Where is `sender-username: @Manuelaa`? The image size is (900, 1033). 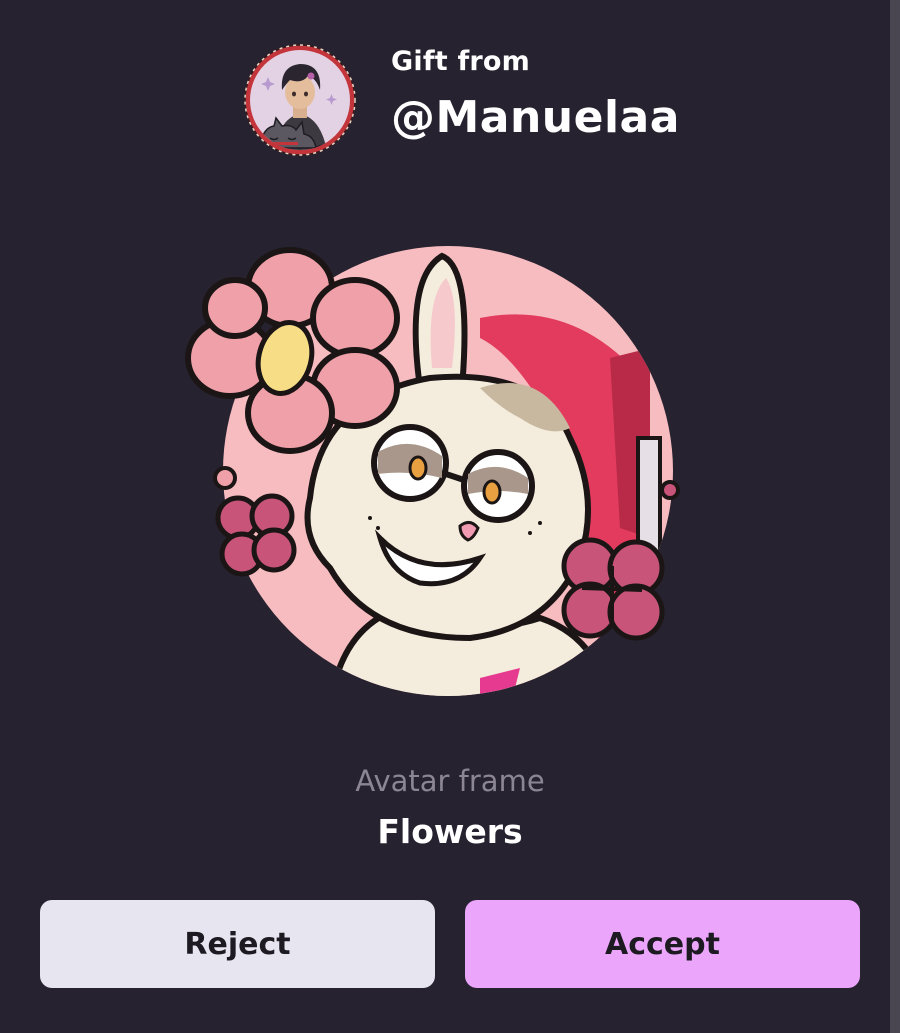
sender-username: @Manuelaa is located at coordinates (535, 117).